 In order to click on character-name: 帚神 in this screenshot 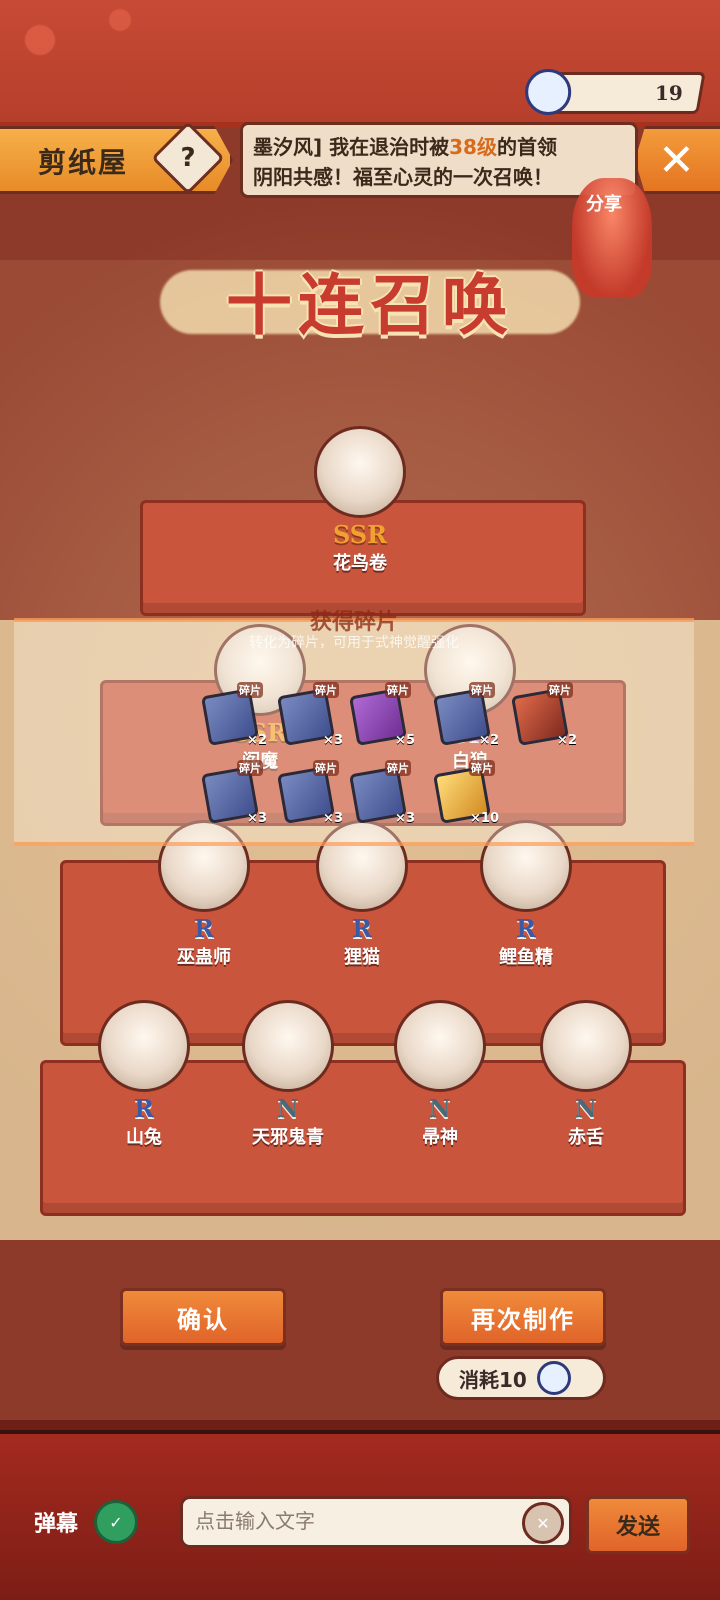, I will do `click(440, 1137)`.